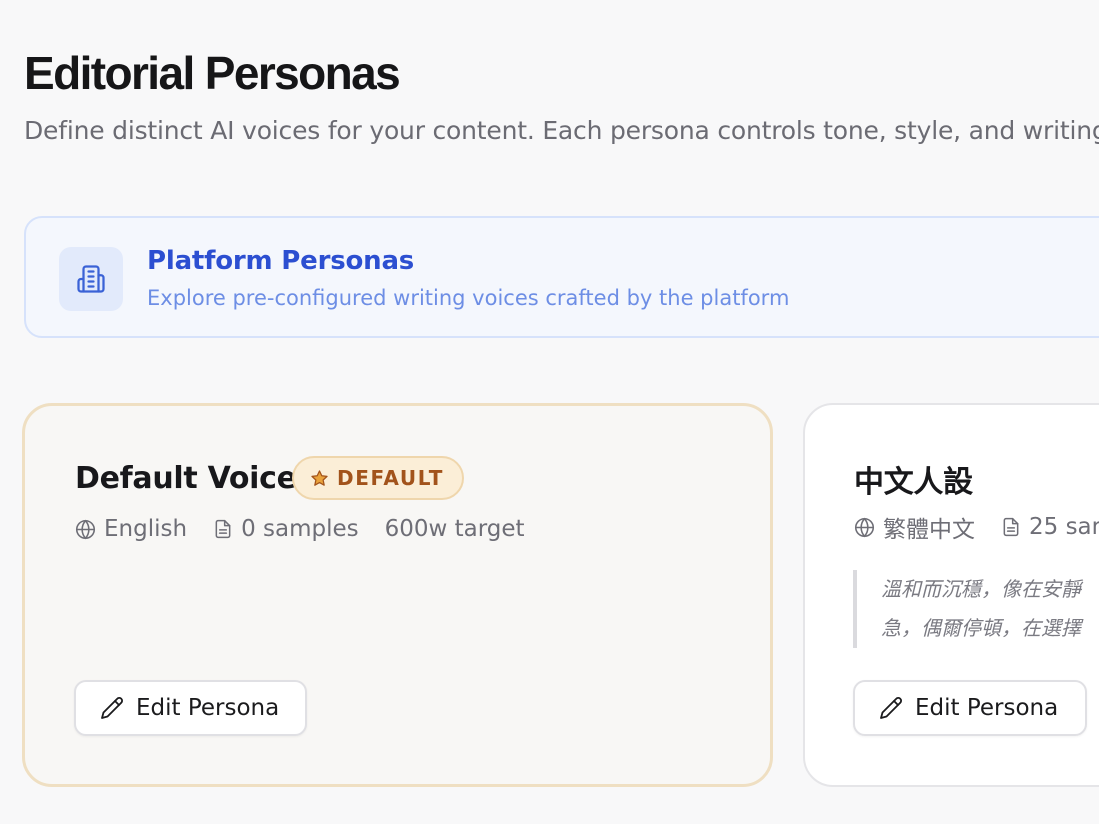 Image resolution: width=1099 pixels, height=824 pixels. I want to click on default-badge: DEFAULT, so click(378, 478).